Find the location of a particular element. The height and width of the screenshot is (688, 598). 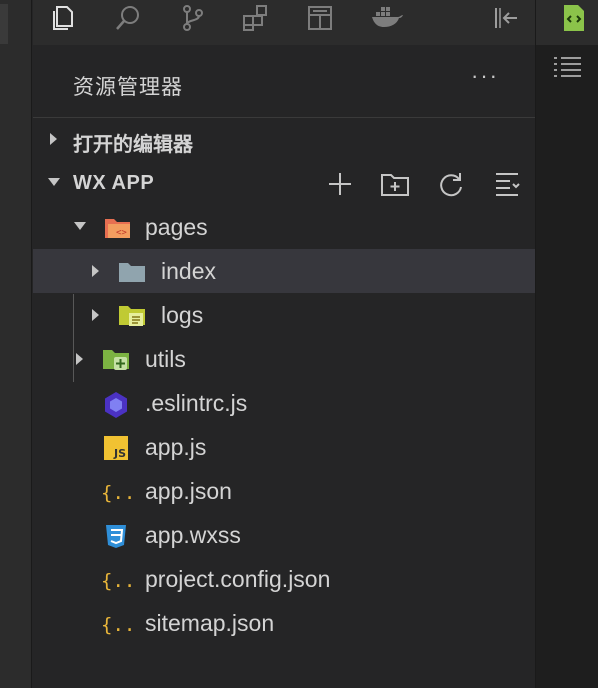

refresh-icon is located at coordinates (451, 185).